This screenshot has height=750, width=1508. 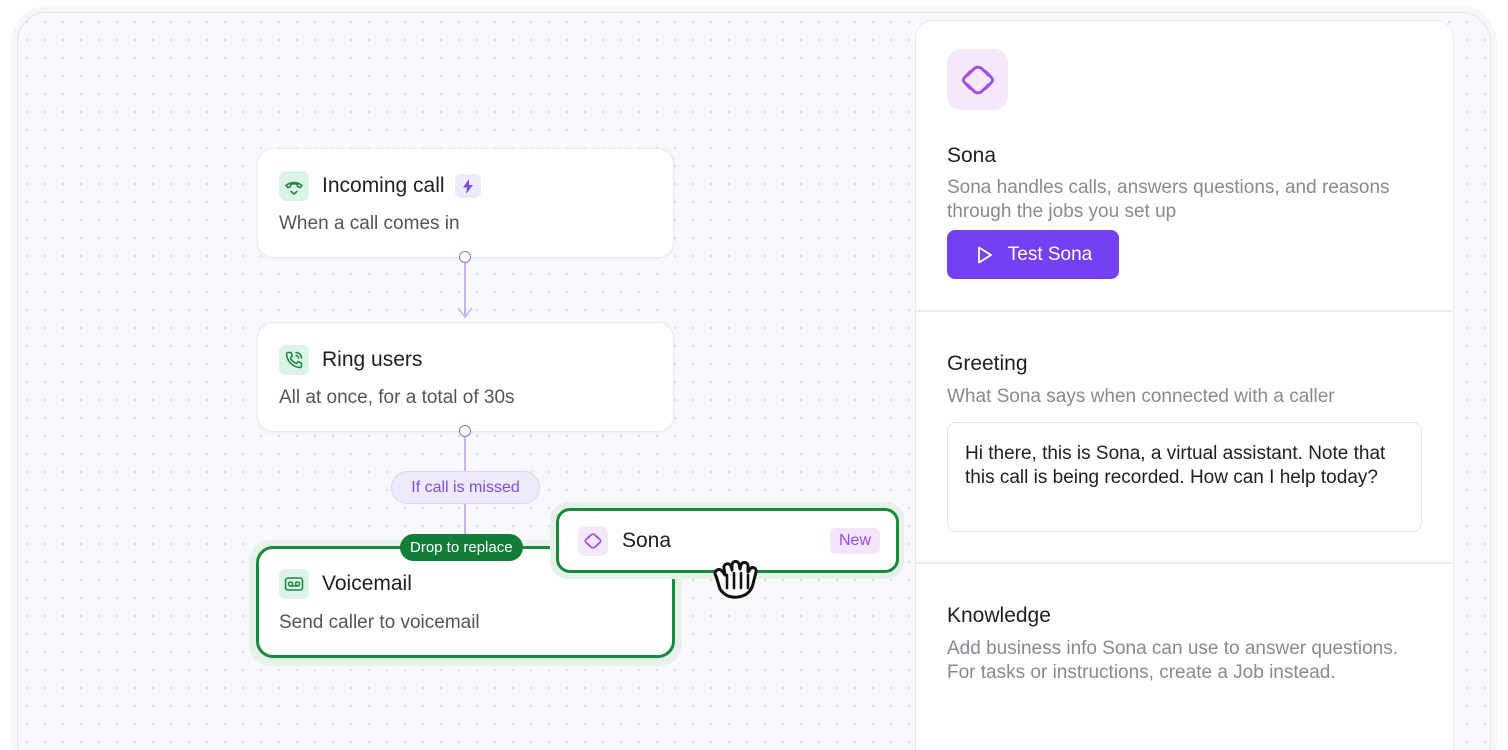 What do you see at coordinates (1050, 254) in the screenshot?
I see `test-sona-label: Test Sona` at bounding box center [1050, 254].